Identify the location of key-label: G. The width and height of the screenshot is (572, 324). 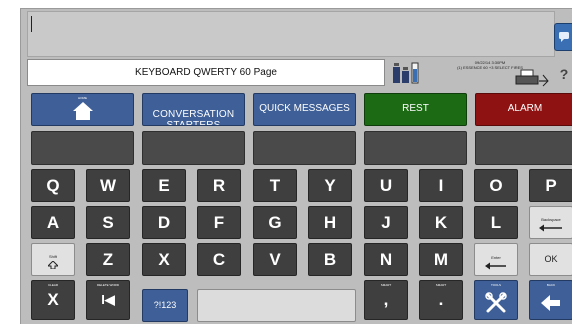
(275, 222).